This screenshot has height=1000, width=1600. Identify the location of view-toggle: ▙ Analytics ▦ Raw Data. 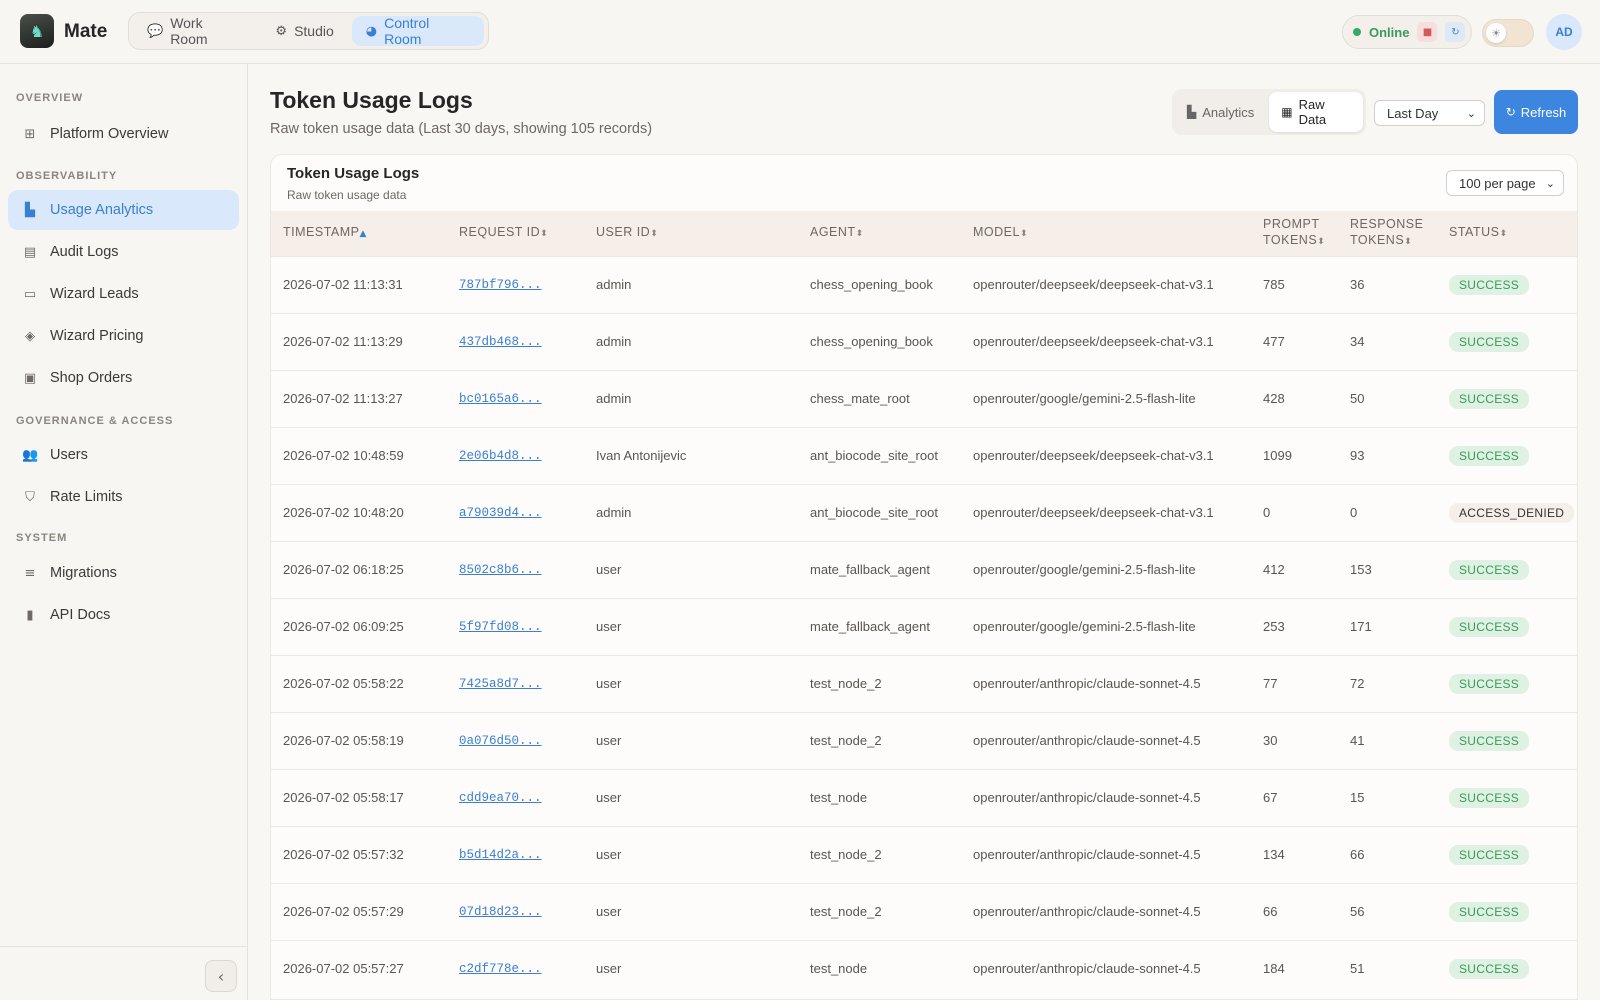
(1269, 112).